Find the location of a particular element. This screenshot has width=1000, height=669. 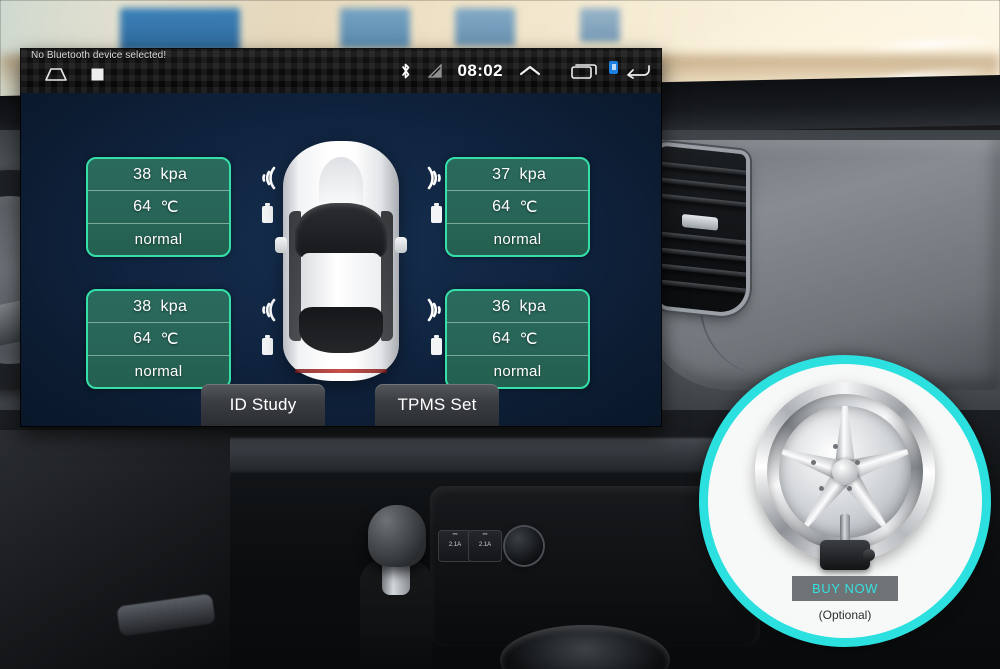

id-study-button: ID Study is located at coordinates (263, 405).